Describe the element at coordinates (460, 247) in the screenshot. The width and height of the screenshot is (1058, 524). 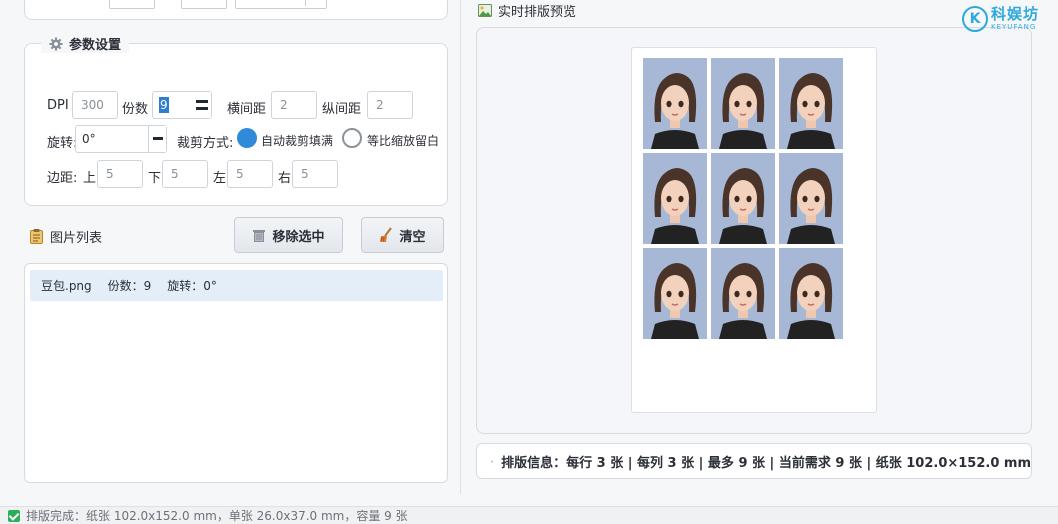
I see `panel-divider` at that location.